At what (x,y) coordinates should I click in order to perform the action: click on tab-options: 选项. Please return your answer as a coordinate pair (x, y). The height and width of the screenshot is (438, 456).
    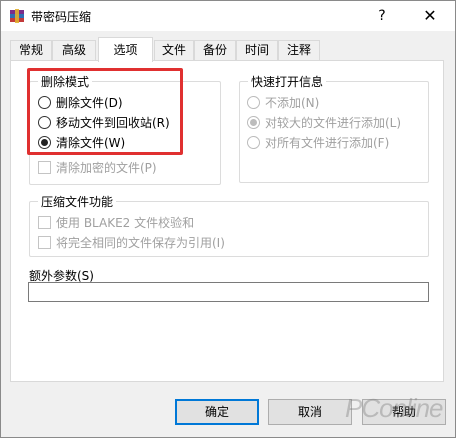
    Looking at the image, I should click on (125, 49).